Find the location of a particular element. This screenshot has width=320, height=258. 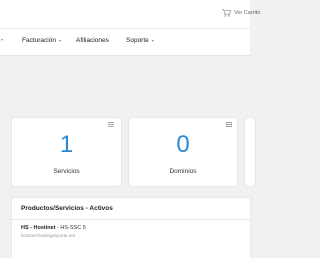

nav-support: Soporte ▾ is located at coordinates (140, 40).